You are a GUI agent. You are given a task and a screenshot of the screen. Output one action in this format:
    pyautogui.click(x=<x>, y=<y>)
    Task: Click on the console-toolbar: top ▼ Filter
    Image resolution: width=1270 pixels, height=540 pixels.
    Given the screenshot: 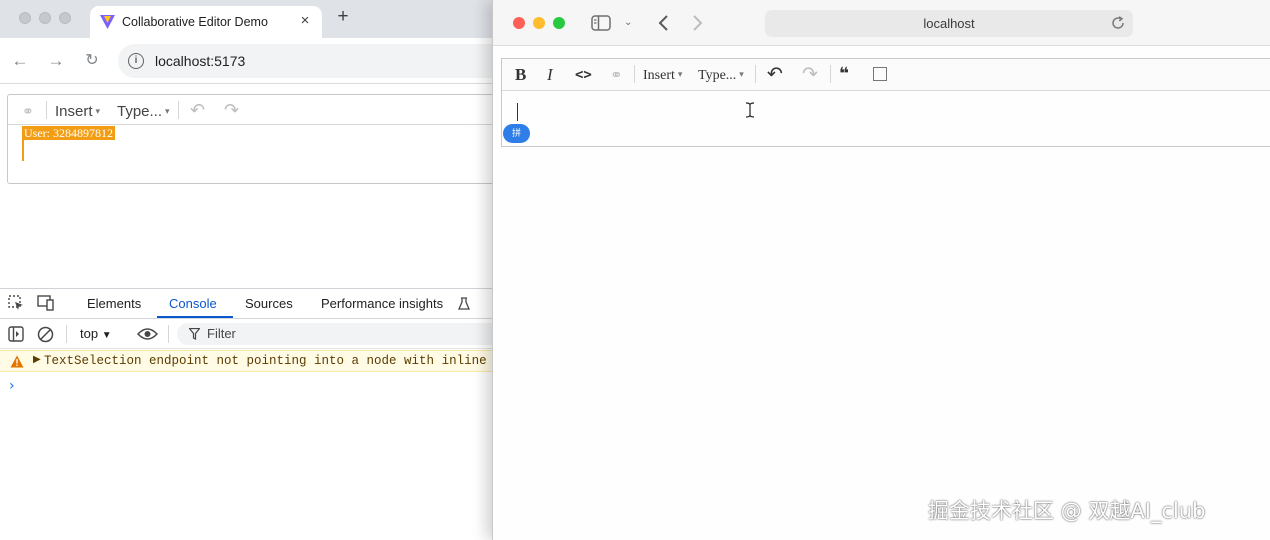 What is the action you would take?
    pyautogui.click(x=247, y=334)
    